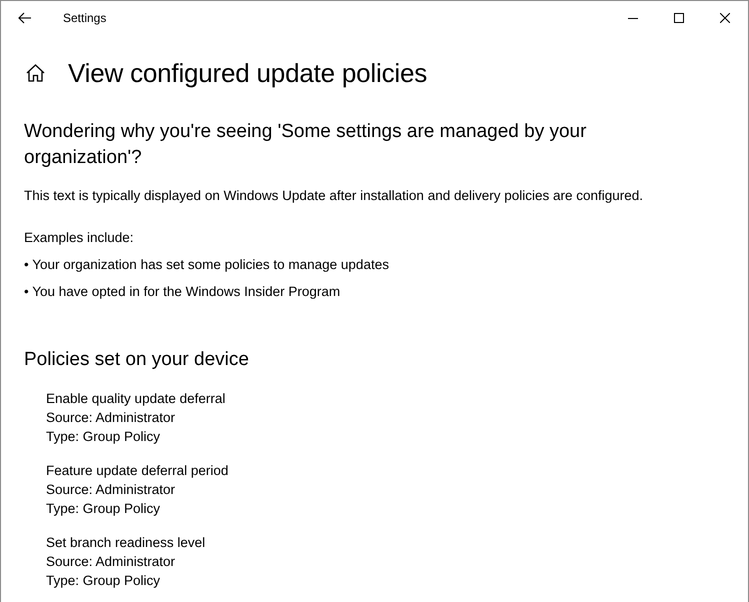  What do you see at coordinates (79, 238) in the screenshot?
I see `examples-label: Examples include:` at bounding box center [79, 238].